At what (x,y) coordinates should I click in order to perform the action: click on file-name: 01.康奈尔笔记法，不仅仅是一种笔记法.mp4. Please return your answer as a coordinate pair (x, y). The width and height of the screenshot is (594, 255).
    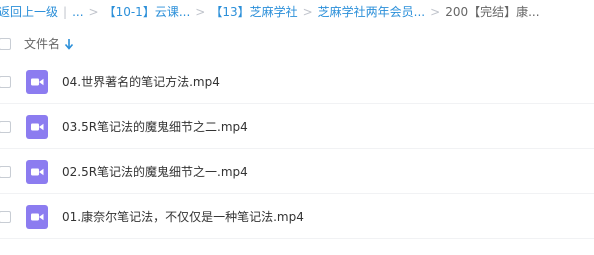
    Looking at the image, I should click on (183, 217).